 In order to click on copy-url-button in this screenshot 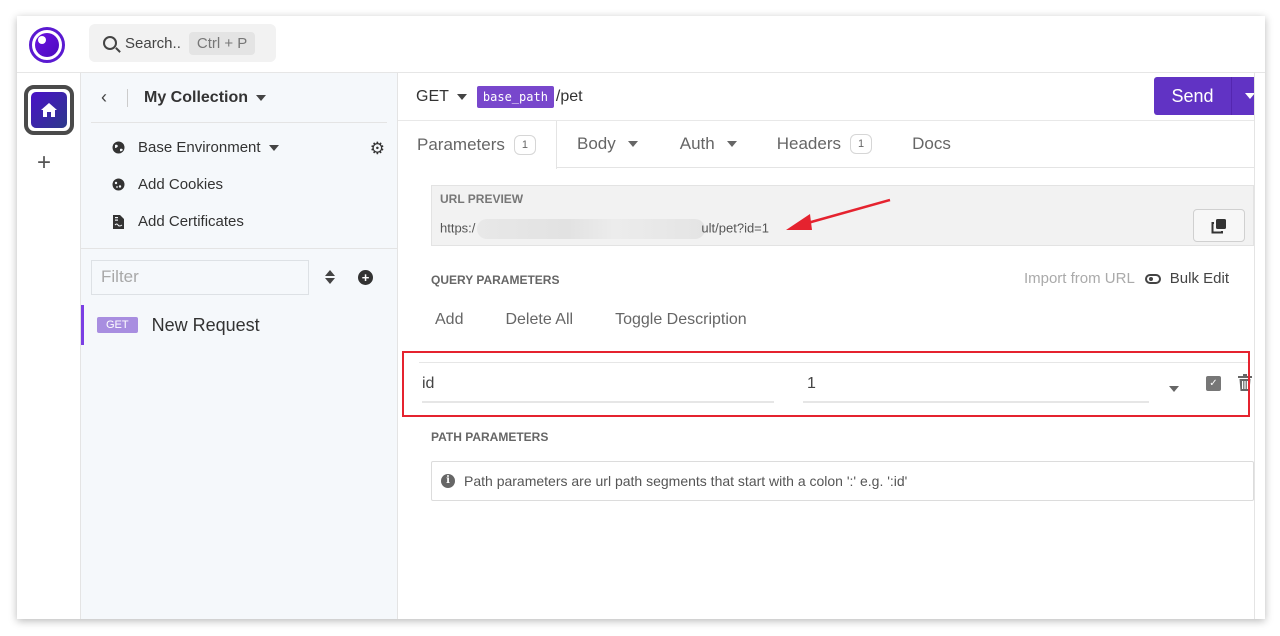, I will do `click(1219, 225)`.